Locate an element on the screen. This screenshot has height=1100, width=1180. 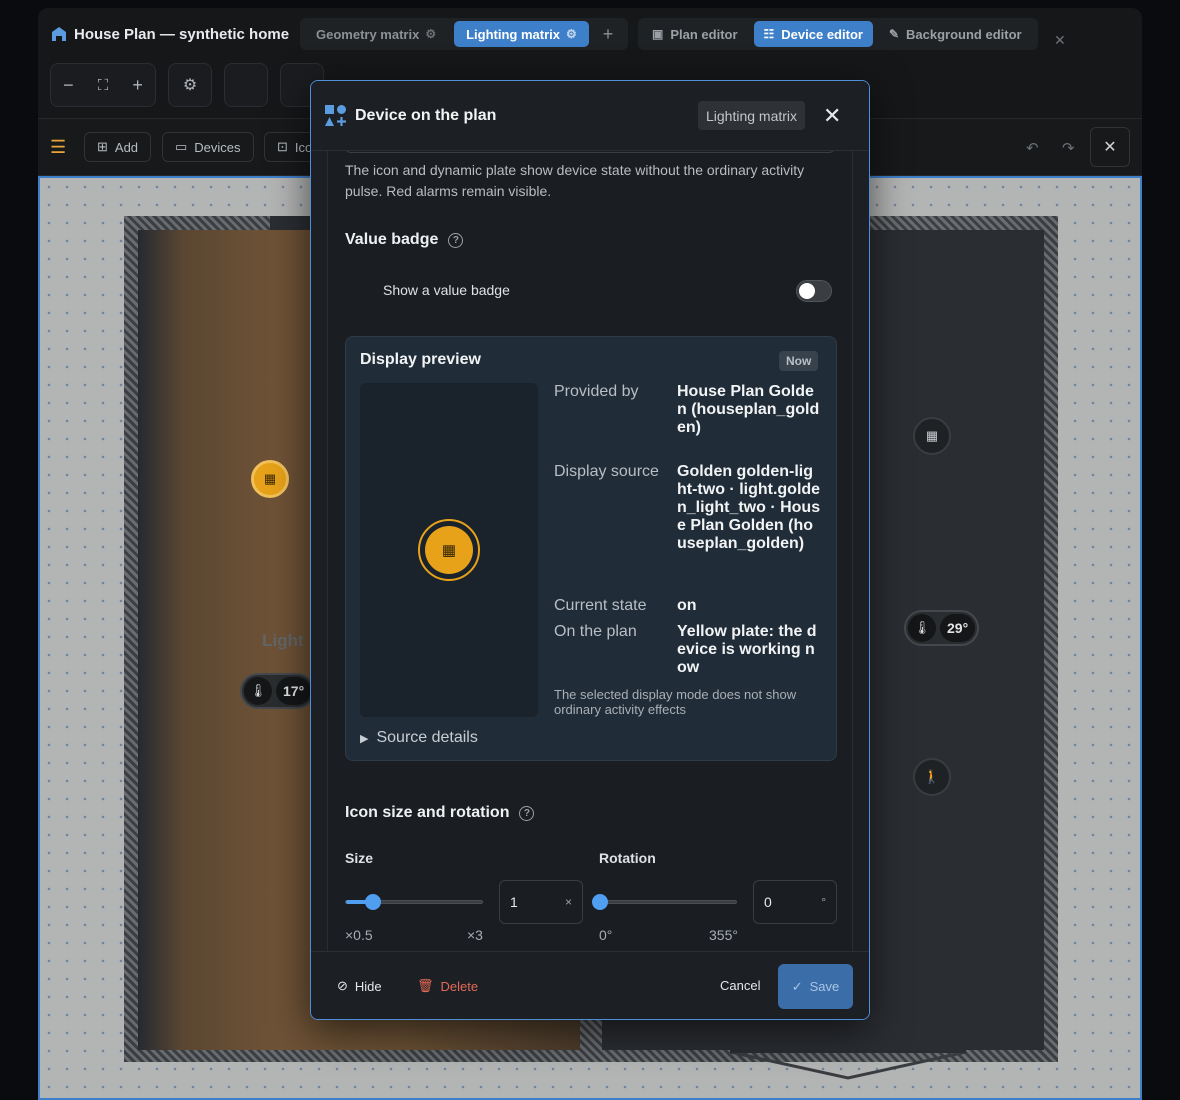
zoom-in-button: + is located at coordinates (137, 85).